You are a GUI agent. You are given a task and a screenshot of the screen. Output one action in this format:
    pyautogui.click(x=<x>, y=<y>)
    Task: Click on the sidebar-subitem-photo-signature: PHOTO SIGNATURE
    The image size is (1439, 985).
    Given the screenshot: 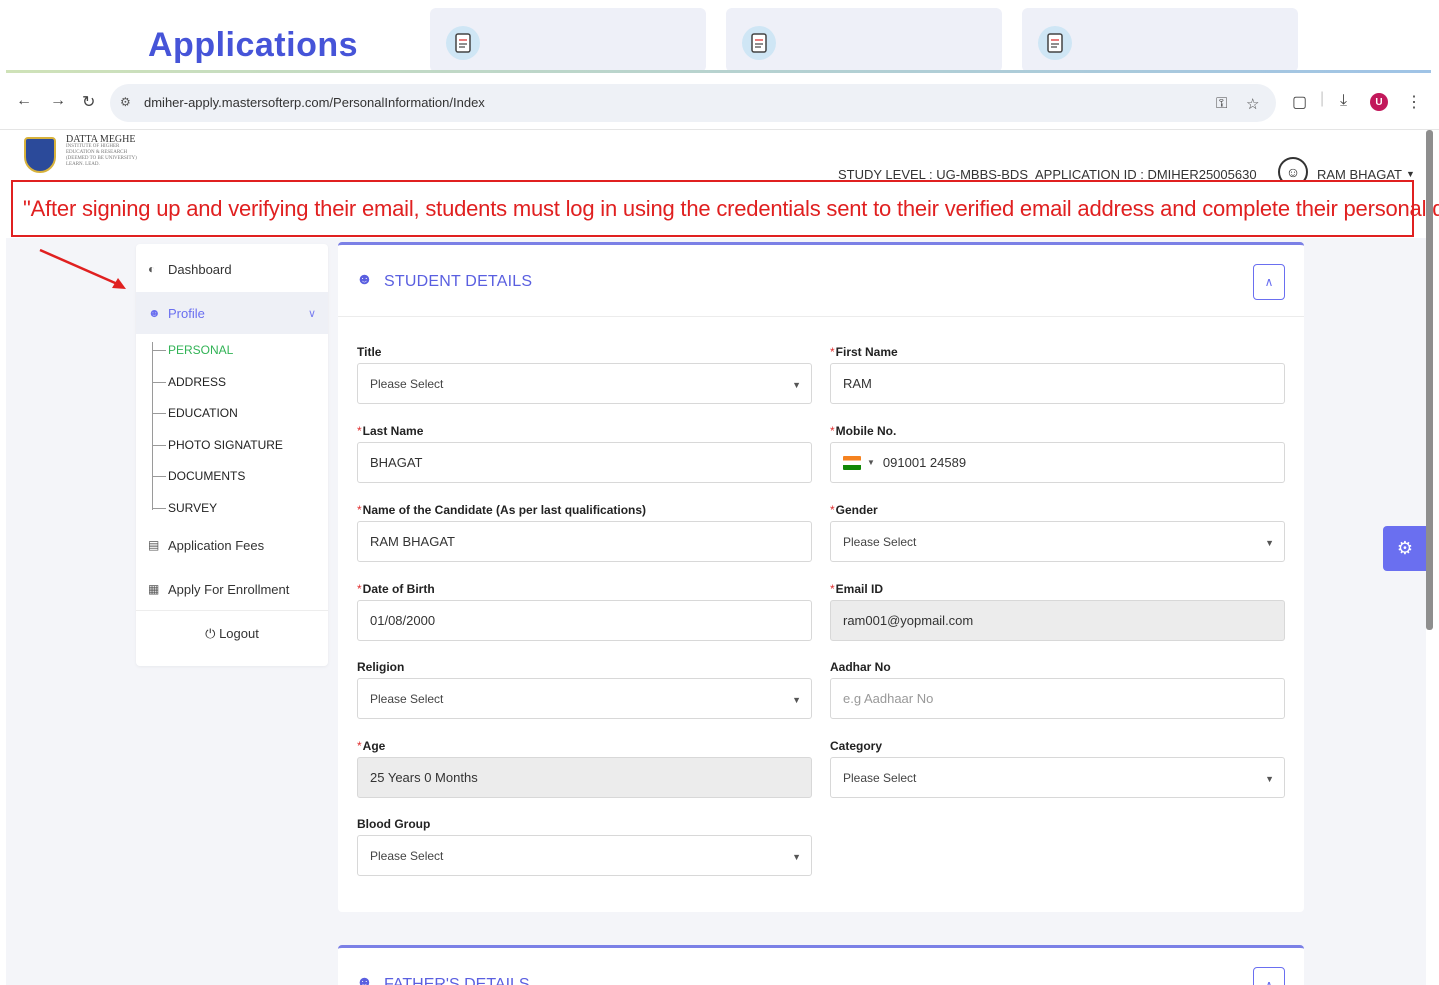 What is the action you would take?
    pyautogui.click(x=237, y=445)
    